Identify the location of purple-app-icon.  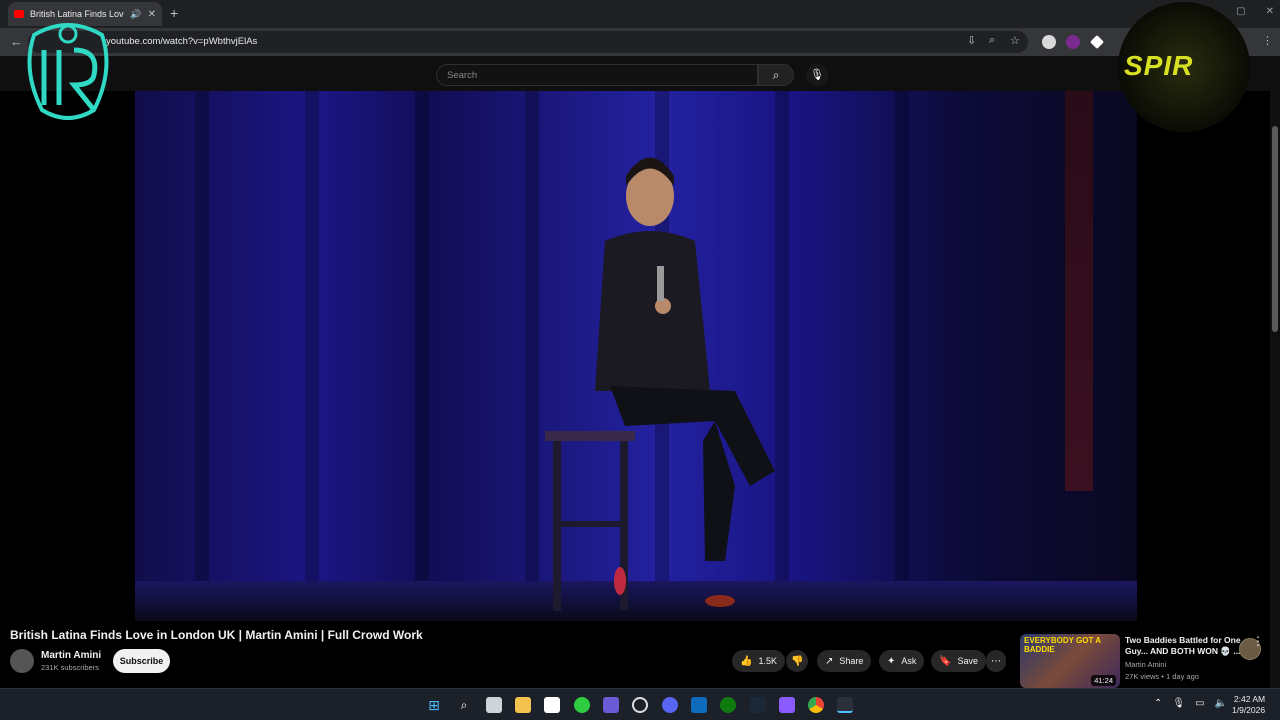
(787, 705).